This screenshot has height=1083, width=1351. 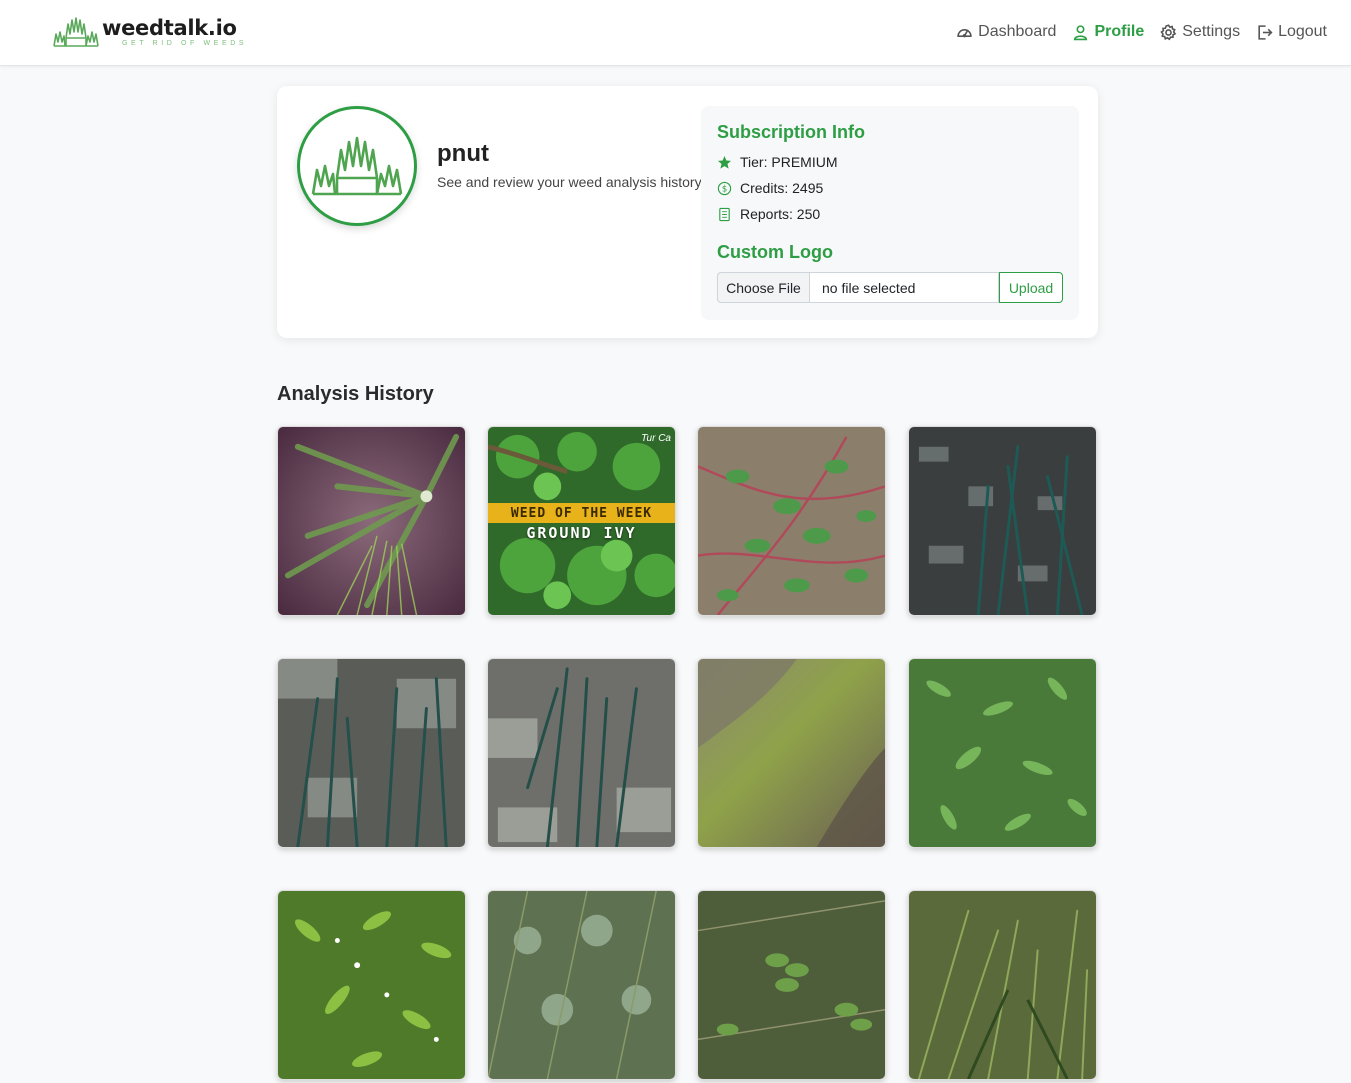 I want to click on brand-name: weedtalk.io, so click(x=169, y=28).